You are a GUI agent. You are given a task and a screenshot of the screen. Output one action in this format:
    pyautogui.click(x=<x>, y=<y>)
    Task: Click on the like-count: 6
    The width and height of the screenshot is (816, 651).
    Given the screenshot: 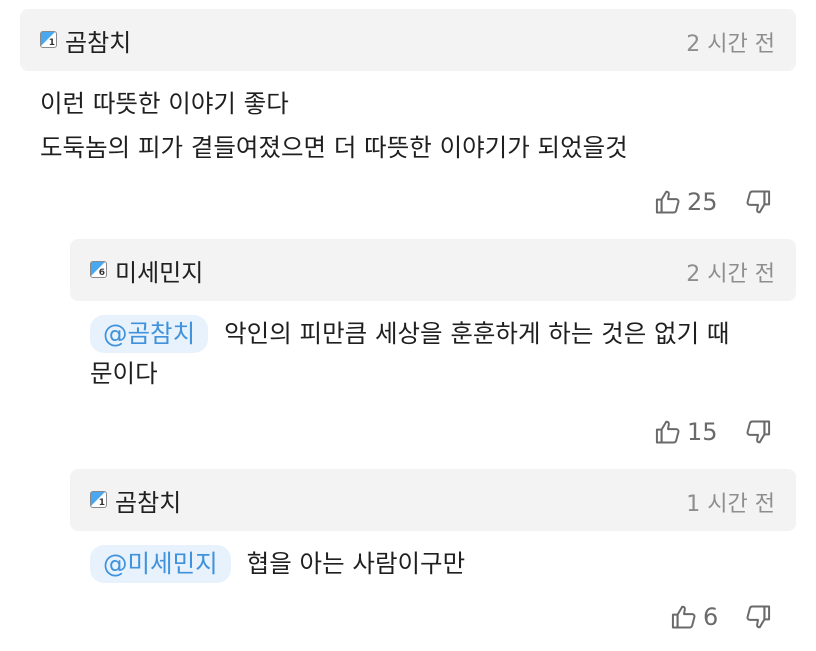 What is the action you would take?
    pyautogui.click(x=711, y=617)
    